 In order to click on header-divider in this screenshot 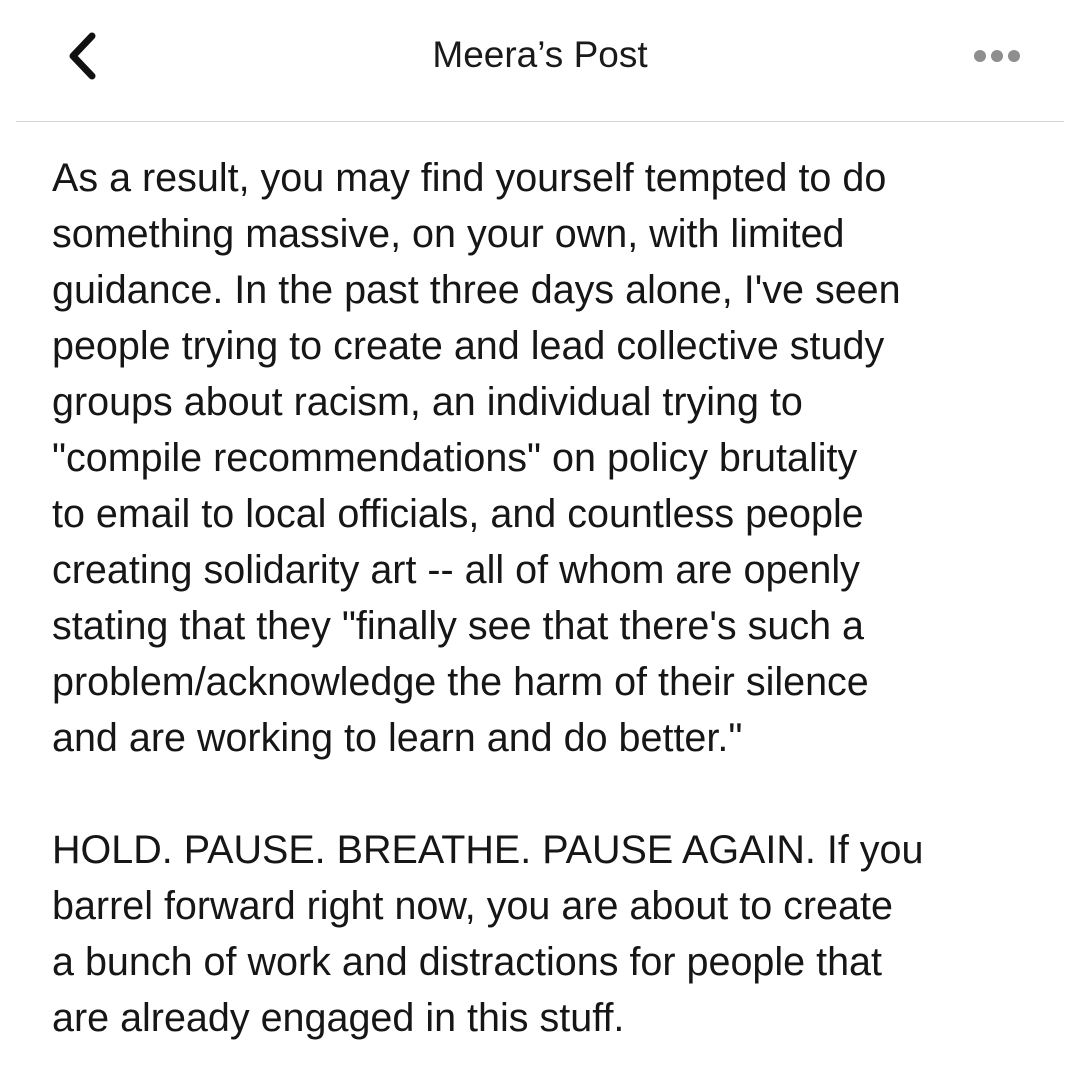, I will do `click(540, 121)`.